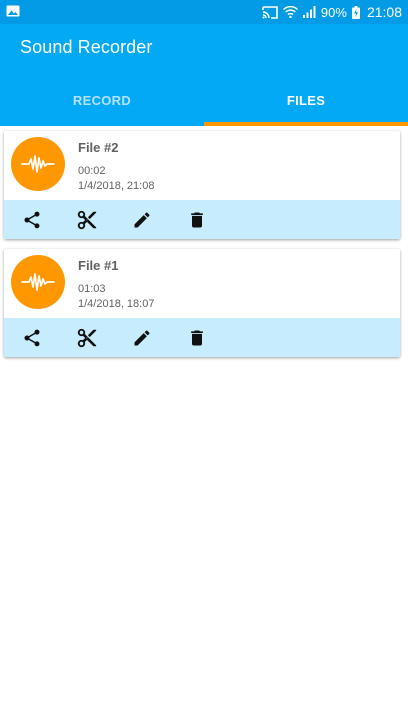 The width and height of the screenshot is (408, 720). Describe the element at coordinates (204, 12) in the screenshot. I see `status-bar: 90% 21:08` at that location.